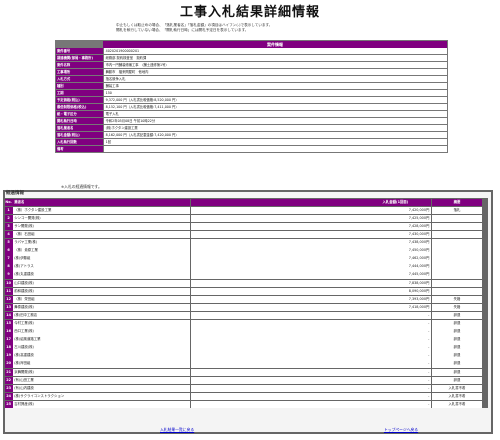  I want to click on summary-value, so click(275, 149).